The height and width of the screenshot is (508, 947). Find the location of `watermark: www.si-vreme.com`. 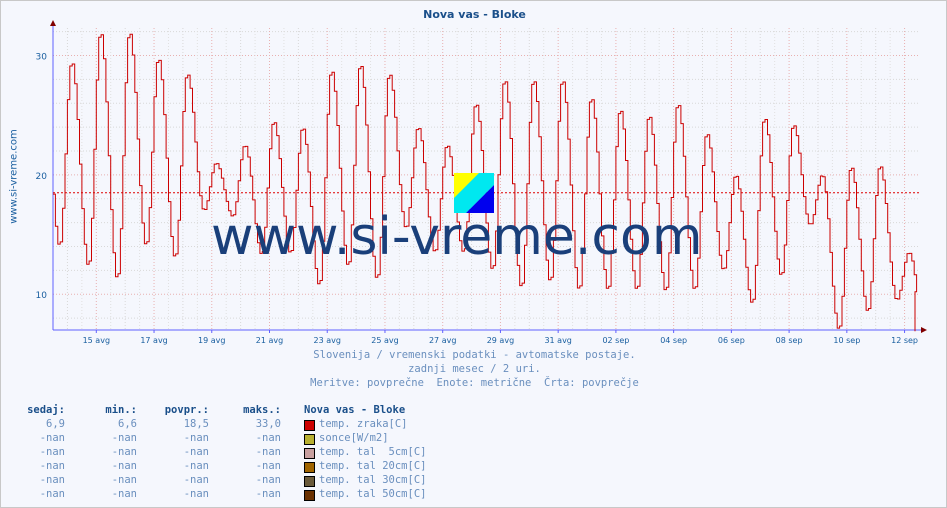

watermark: www.si-vreme.com is located at coordinates (457, 237).